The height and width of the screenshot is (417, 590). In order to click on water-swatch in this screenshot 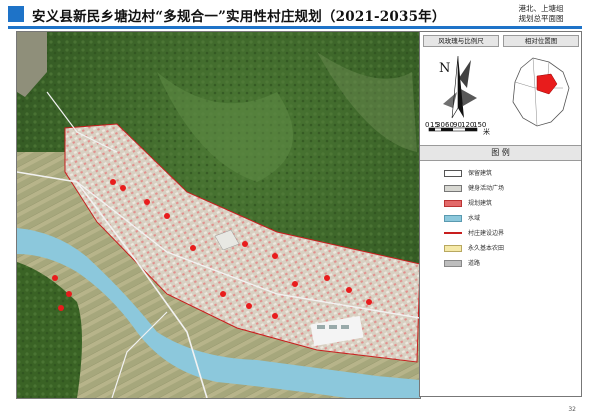, I will do `click(453, 218)`.